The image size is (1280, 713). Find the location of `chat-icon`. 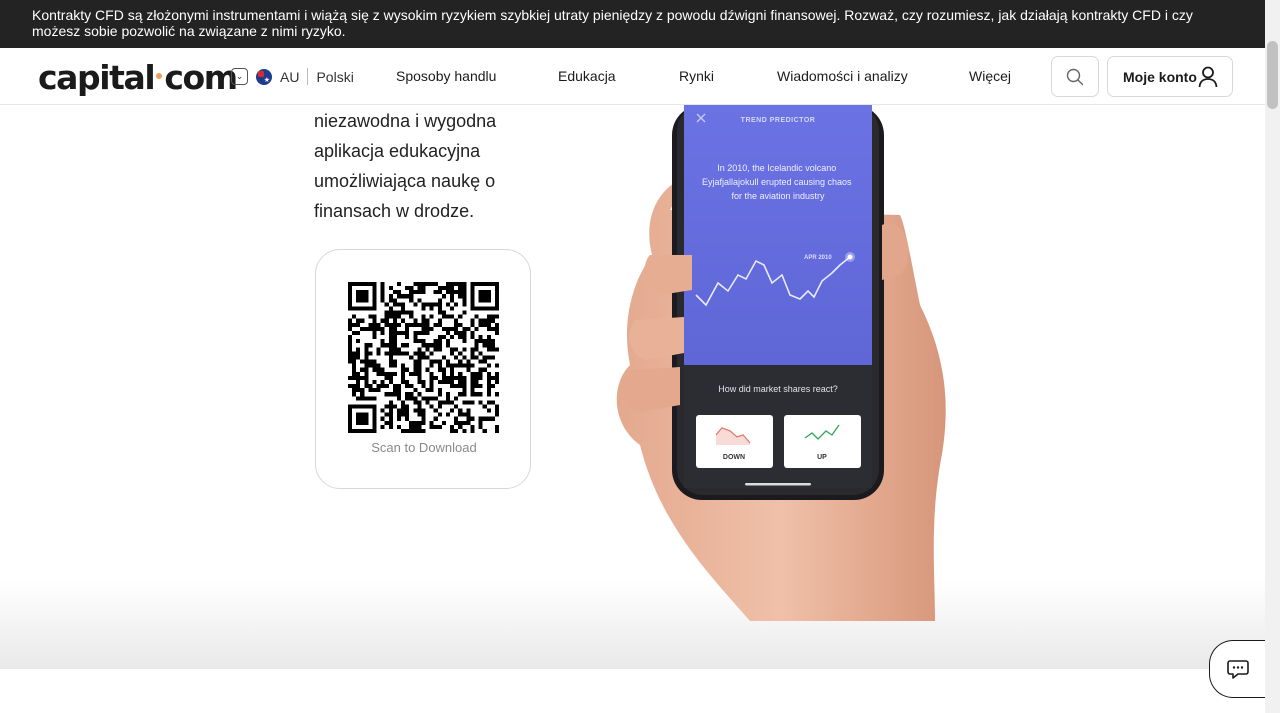

chat-icon is located at coordinates (1238, 669).